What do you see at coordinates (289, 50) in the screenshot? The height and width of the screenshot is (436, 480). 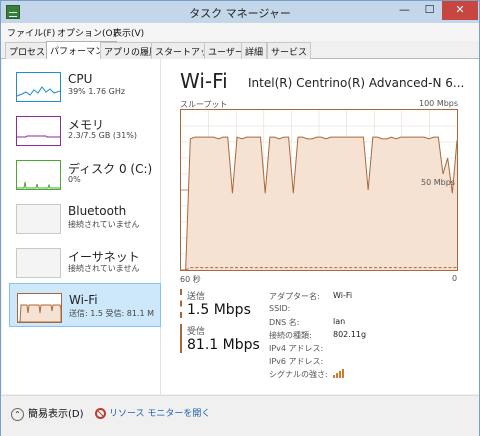 I see `tab-services: サービス` at bounding box center [289, 50].